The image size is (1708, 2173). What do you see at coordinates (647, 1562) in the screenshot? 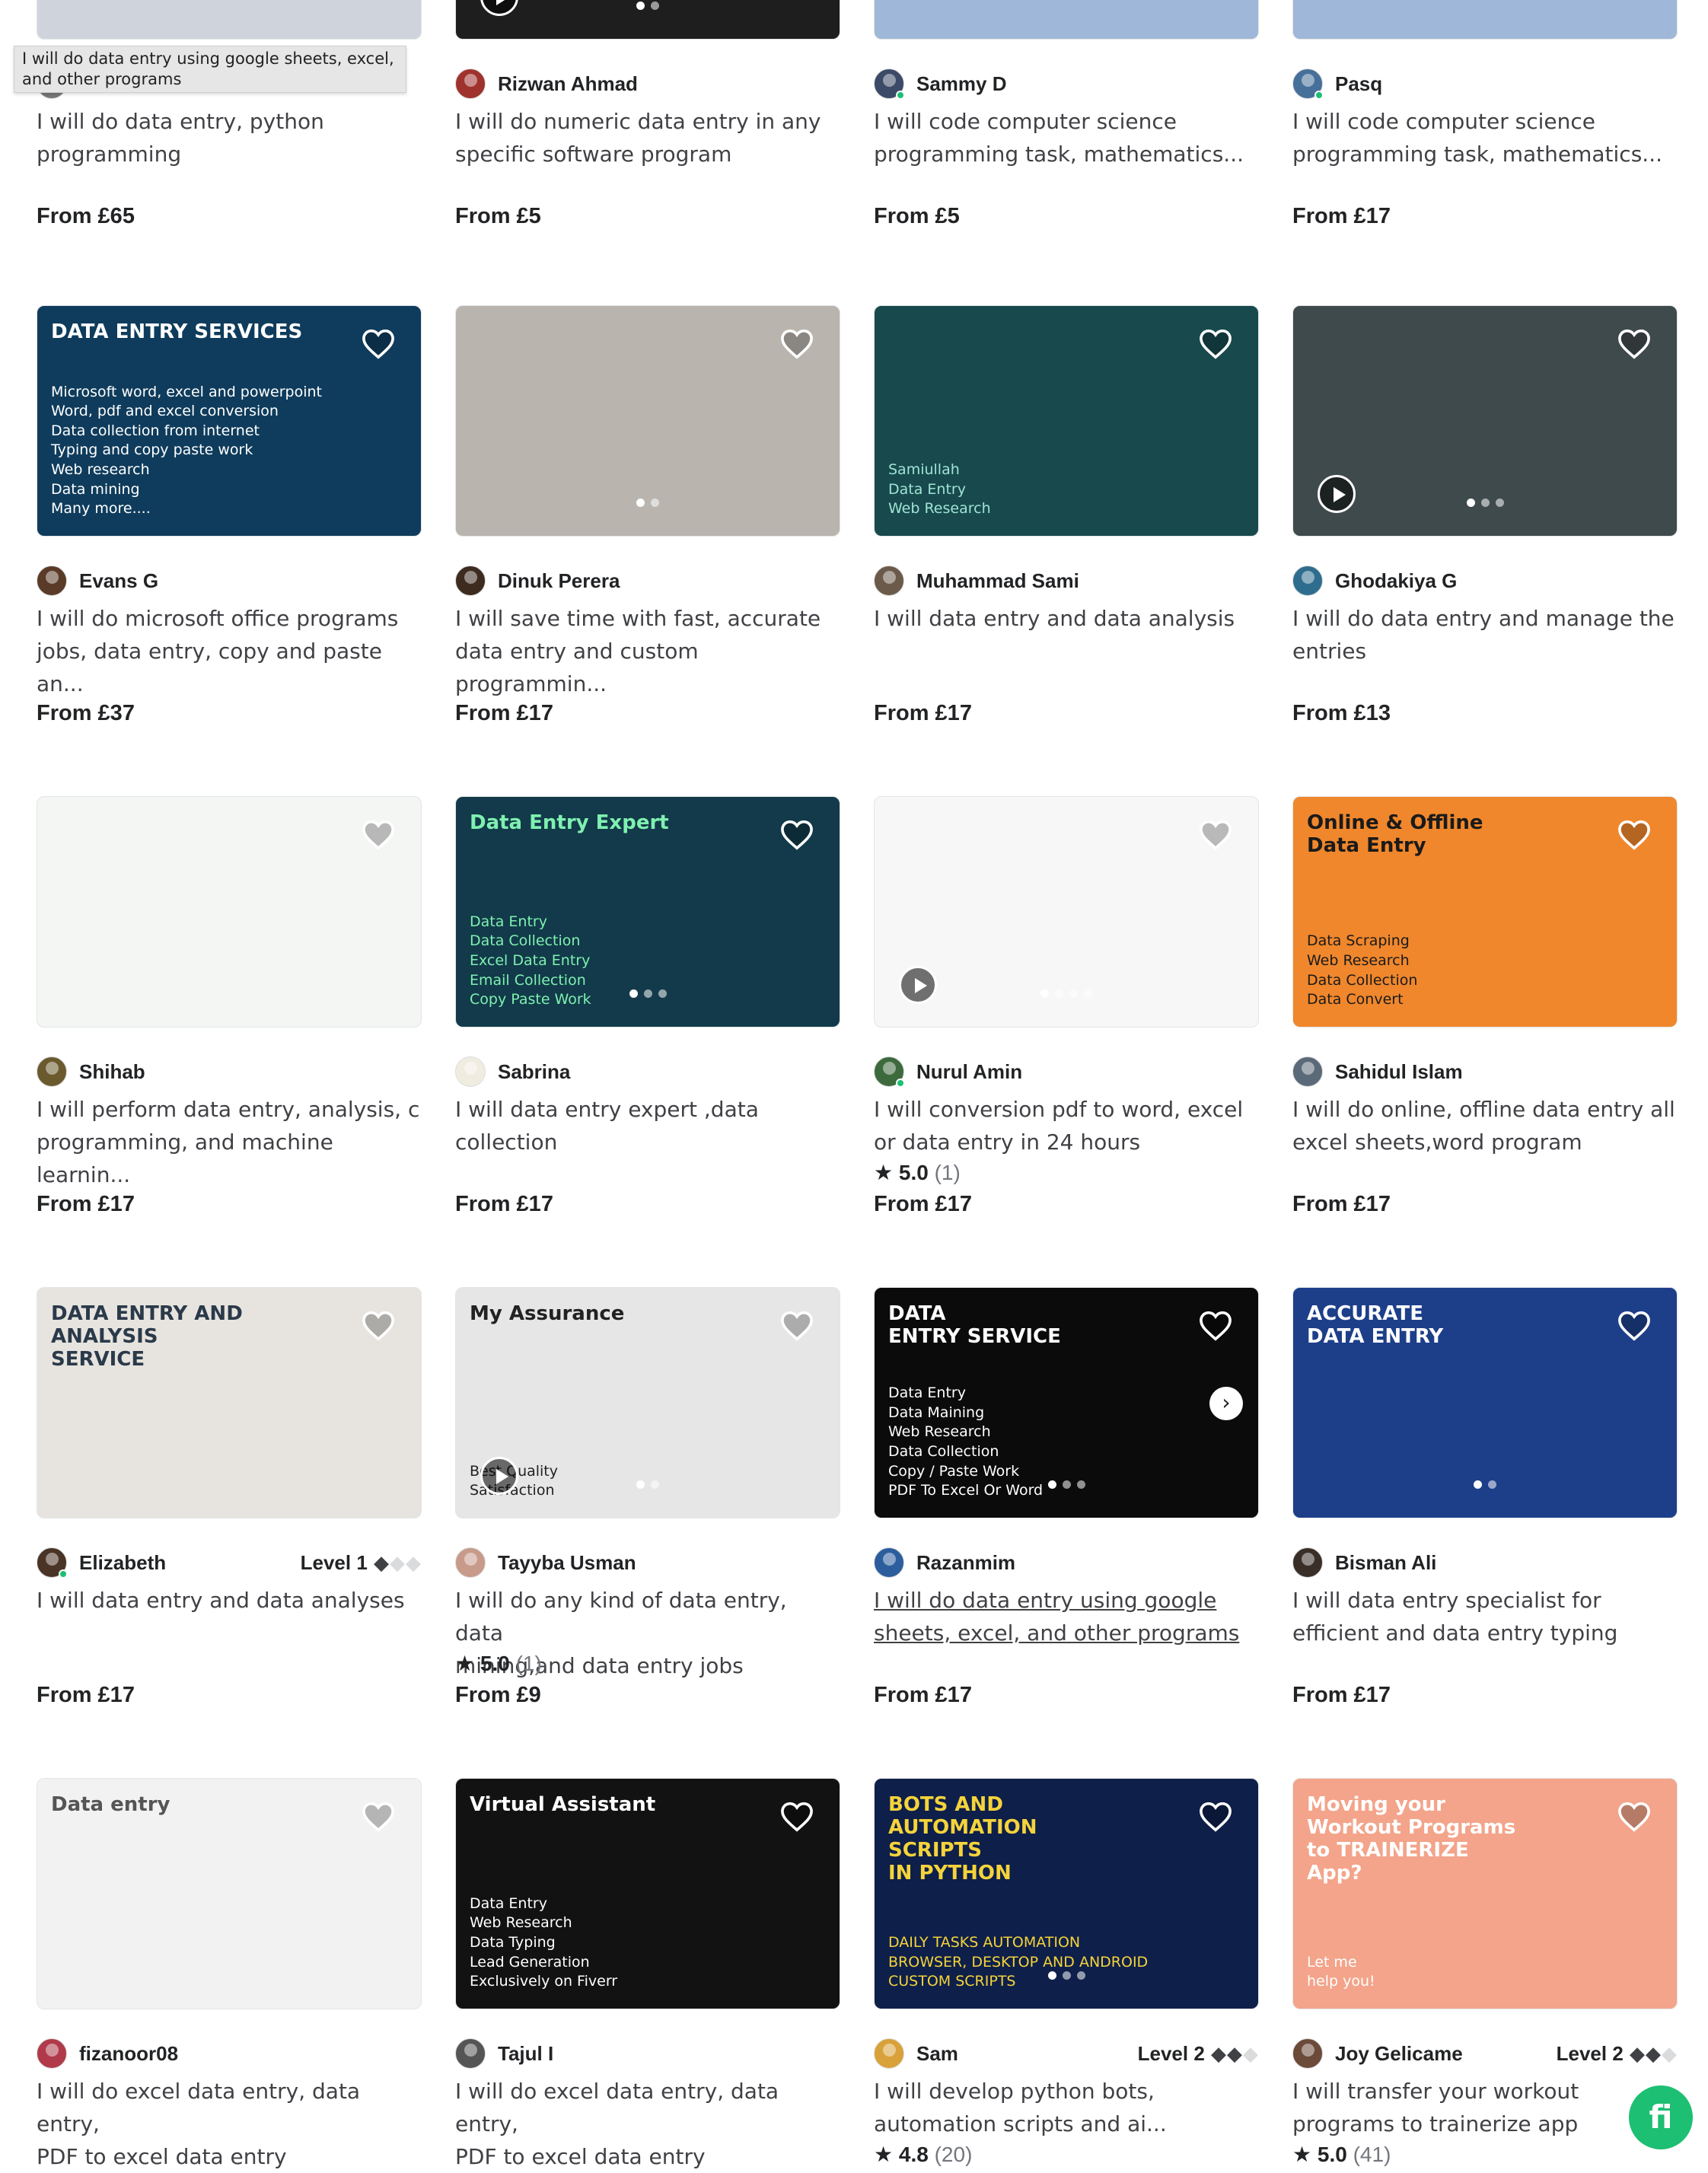
I see `seller-row: Tayyba Usman` at bounding box center [647, 1562].